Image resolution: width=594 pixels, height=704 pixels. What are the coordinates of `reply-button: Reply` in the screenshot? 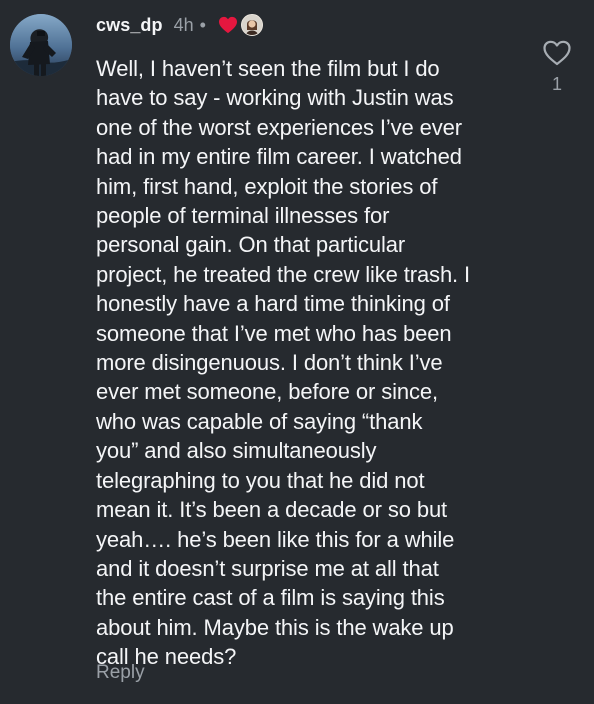 It's located at (120, 673).